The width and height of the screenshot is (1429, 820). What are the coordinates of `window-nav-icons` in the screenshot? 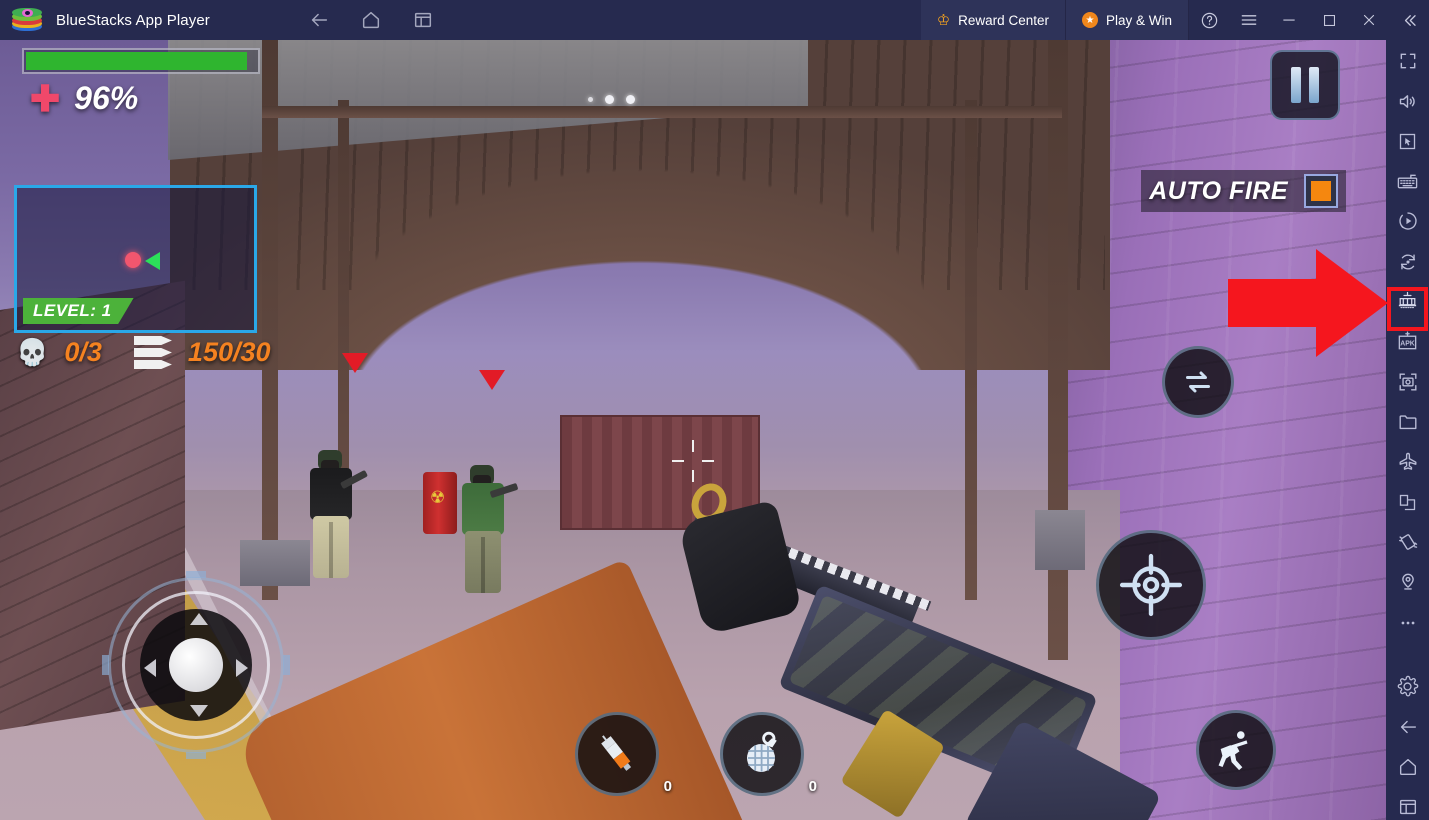 It's located at (371, 20).